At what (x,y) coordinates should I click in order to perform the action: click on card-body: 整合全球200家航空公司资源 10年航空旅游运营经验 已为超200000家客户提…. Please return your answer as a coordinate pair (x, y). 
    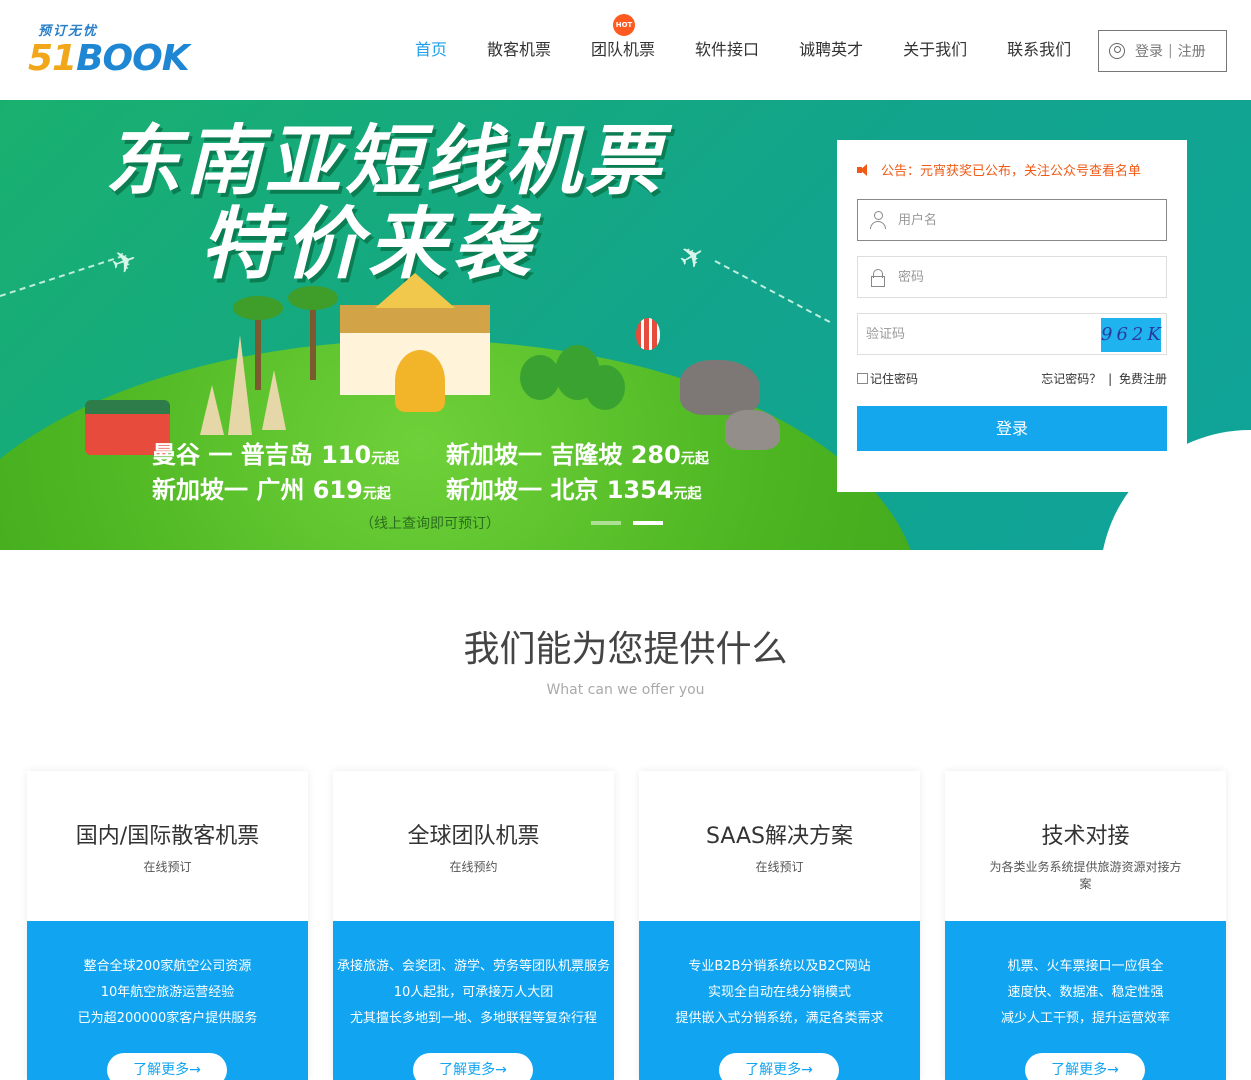
    Looking at the image, I should click on (167, 1000).